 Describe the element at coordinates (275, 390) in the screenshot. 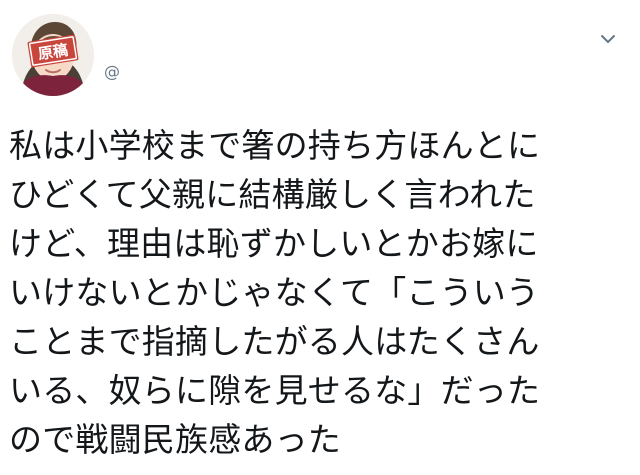

I see `tweet-text-line: いる、奴らに隙を見せるな」だった` at that location.